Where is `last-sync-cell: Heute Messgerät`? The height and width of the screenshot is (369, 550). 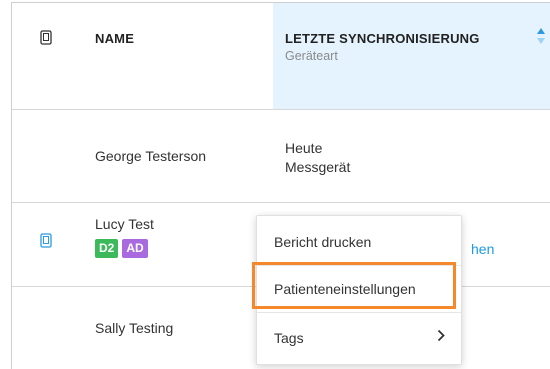
last-sync-cell: Heute Messgerät is located at coordinates (317, 158).